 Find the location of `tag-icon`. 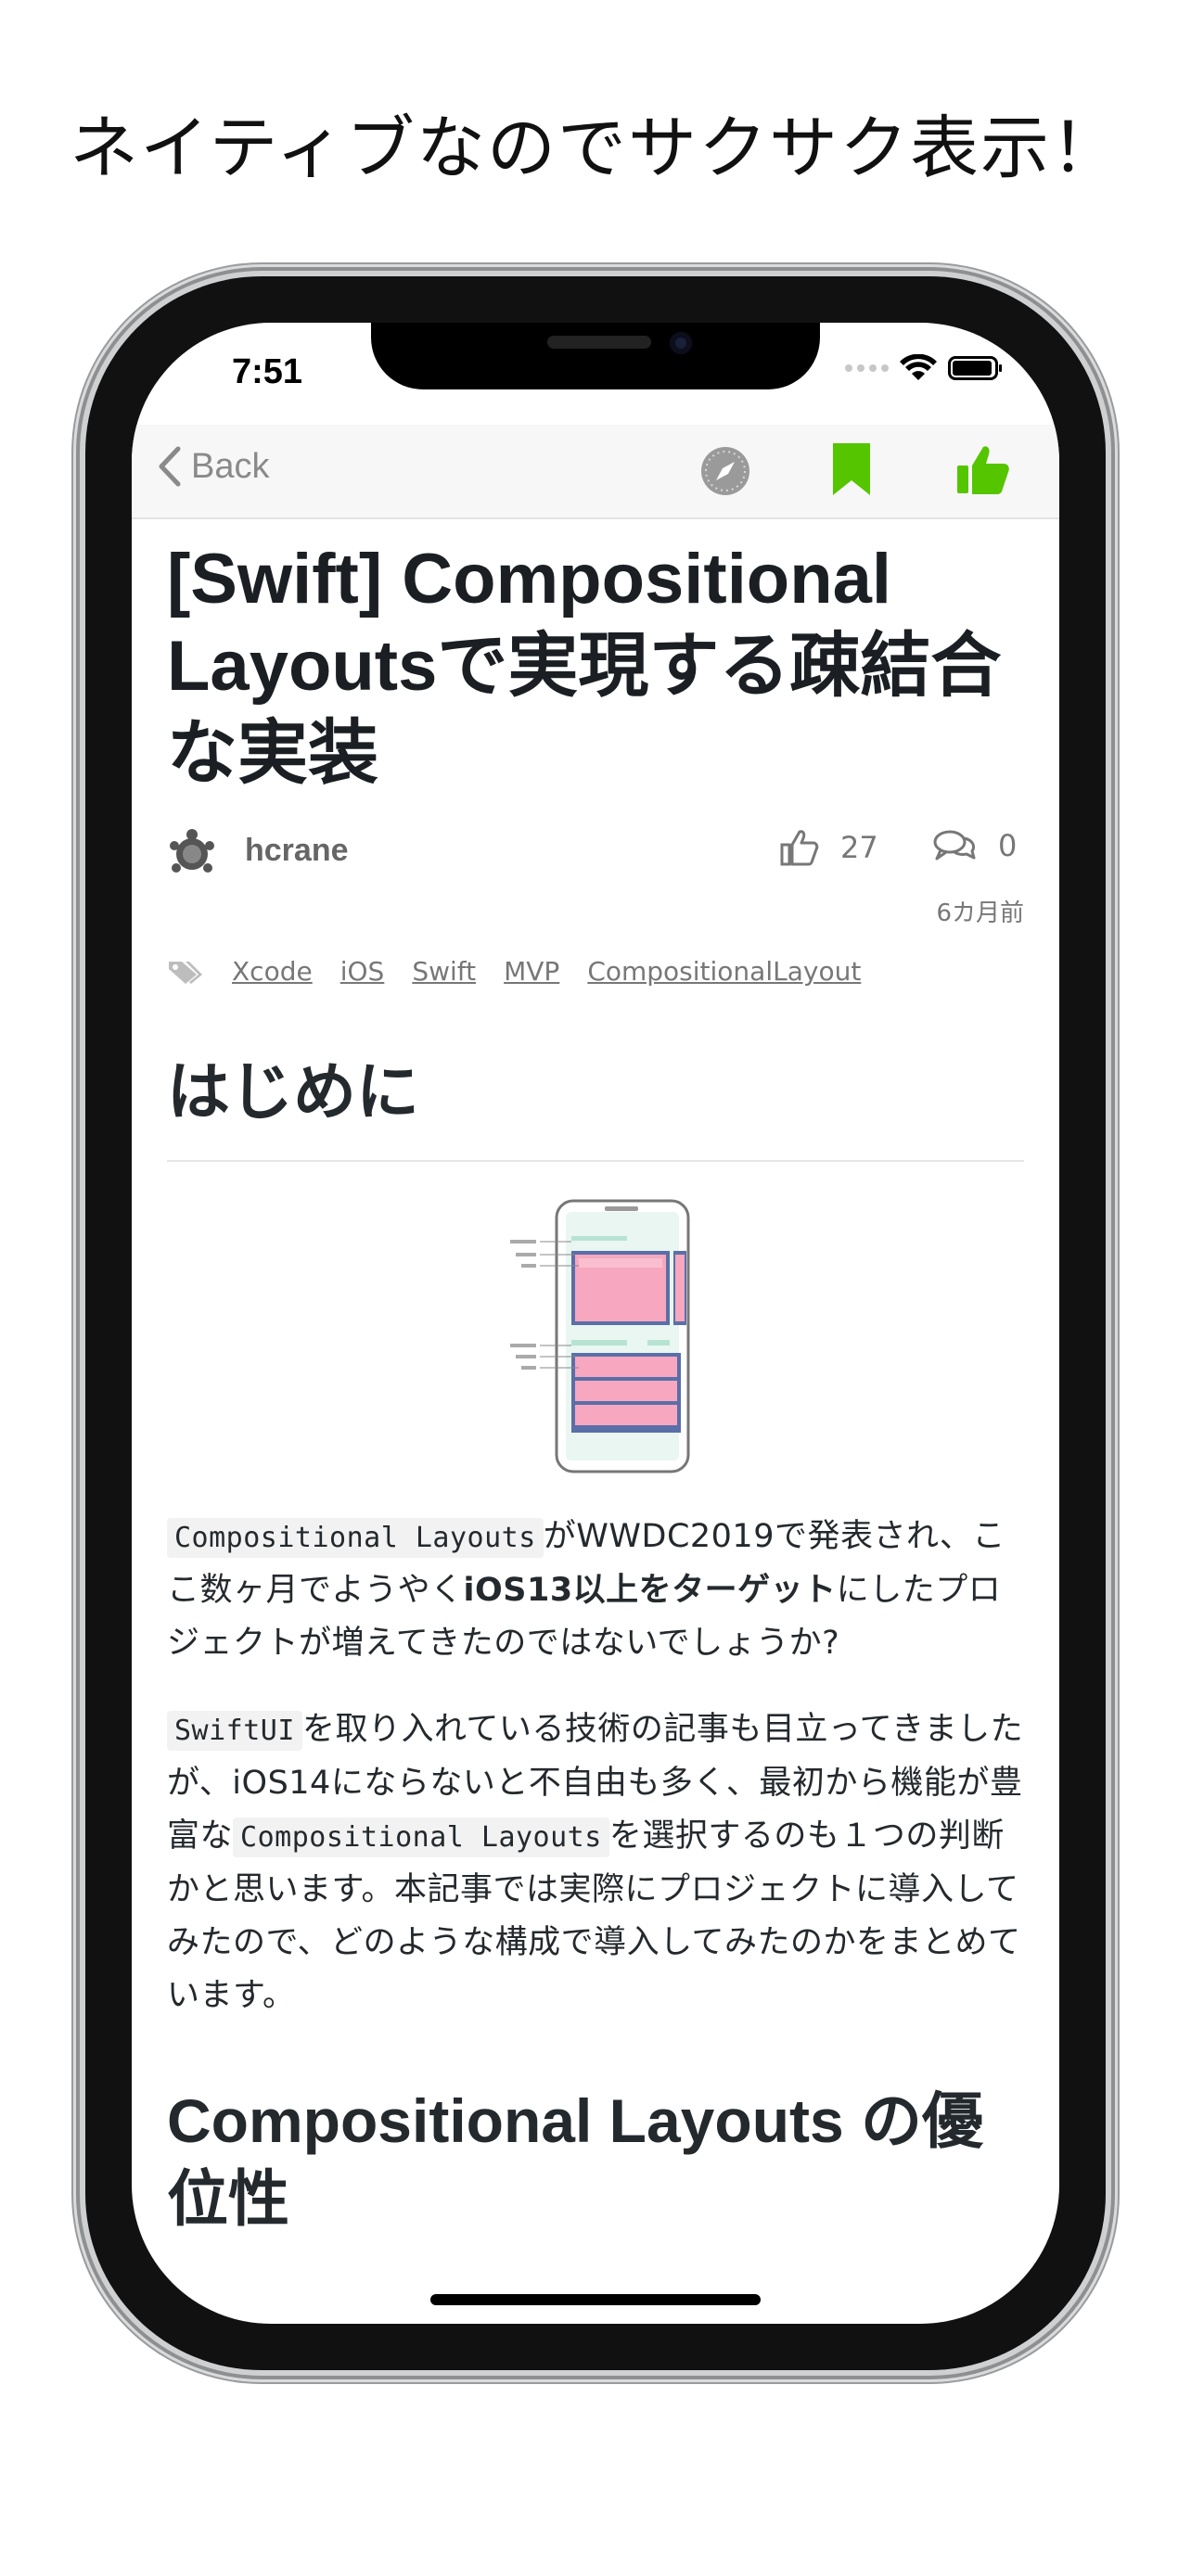

tag-icon is located at coordinates (185, 972).